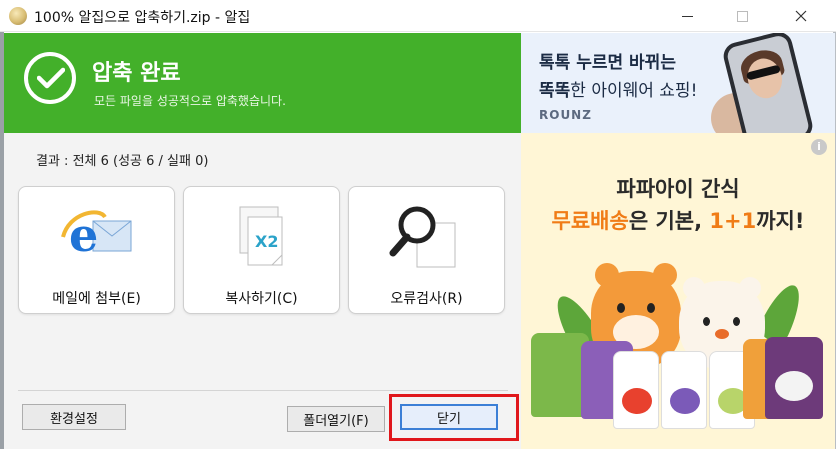 Image resolution: width=836 pixels, height=449 pixels. I want to click on ad-top-line2: 똑똑한 아이웨어 쇼핑!, so click(618, 88).